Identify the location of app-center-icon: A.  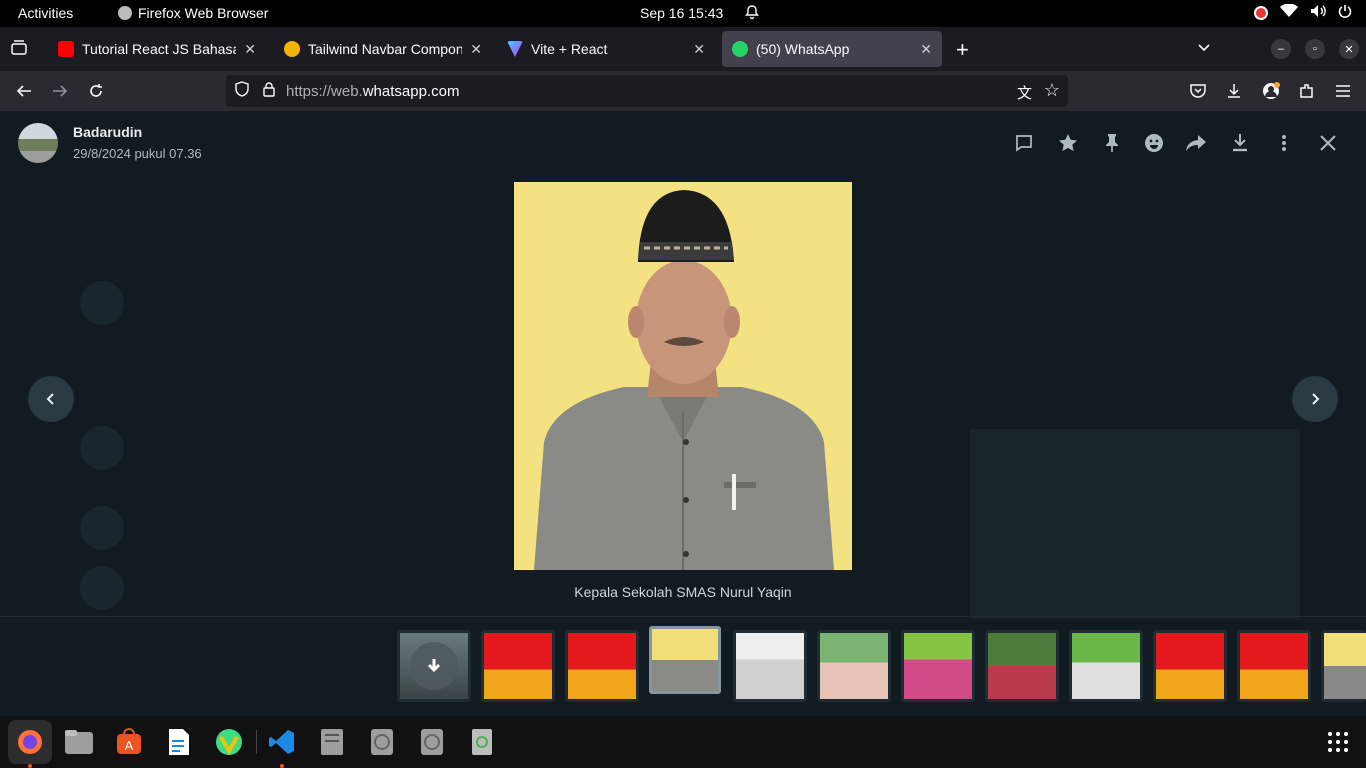
(129, 741).